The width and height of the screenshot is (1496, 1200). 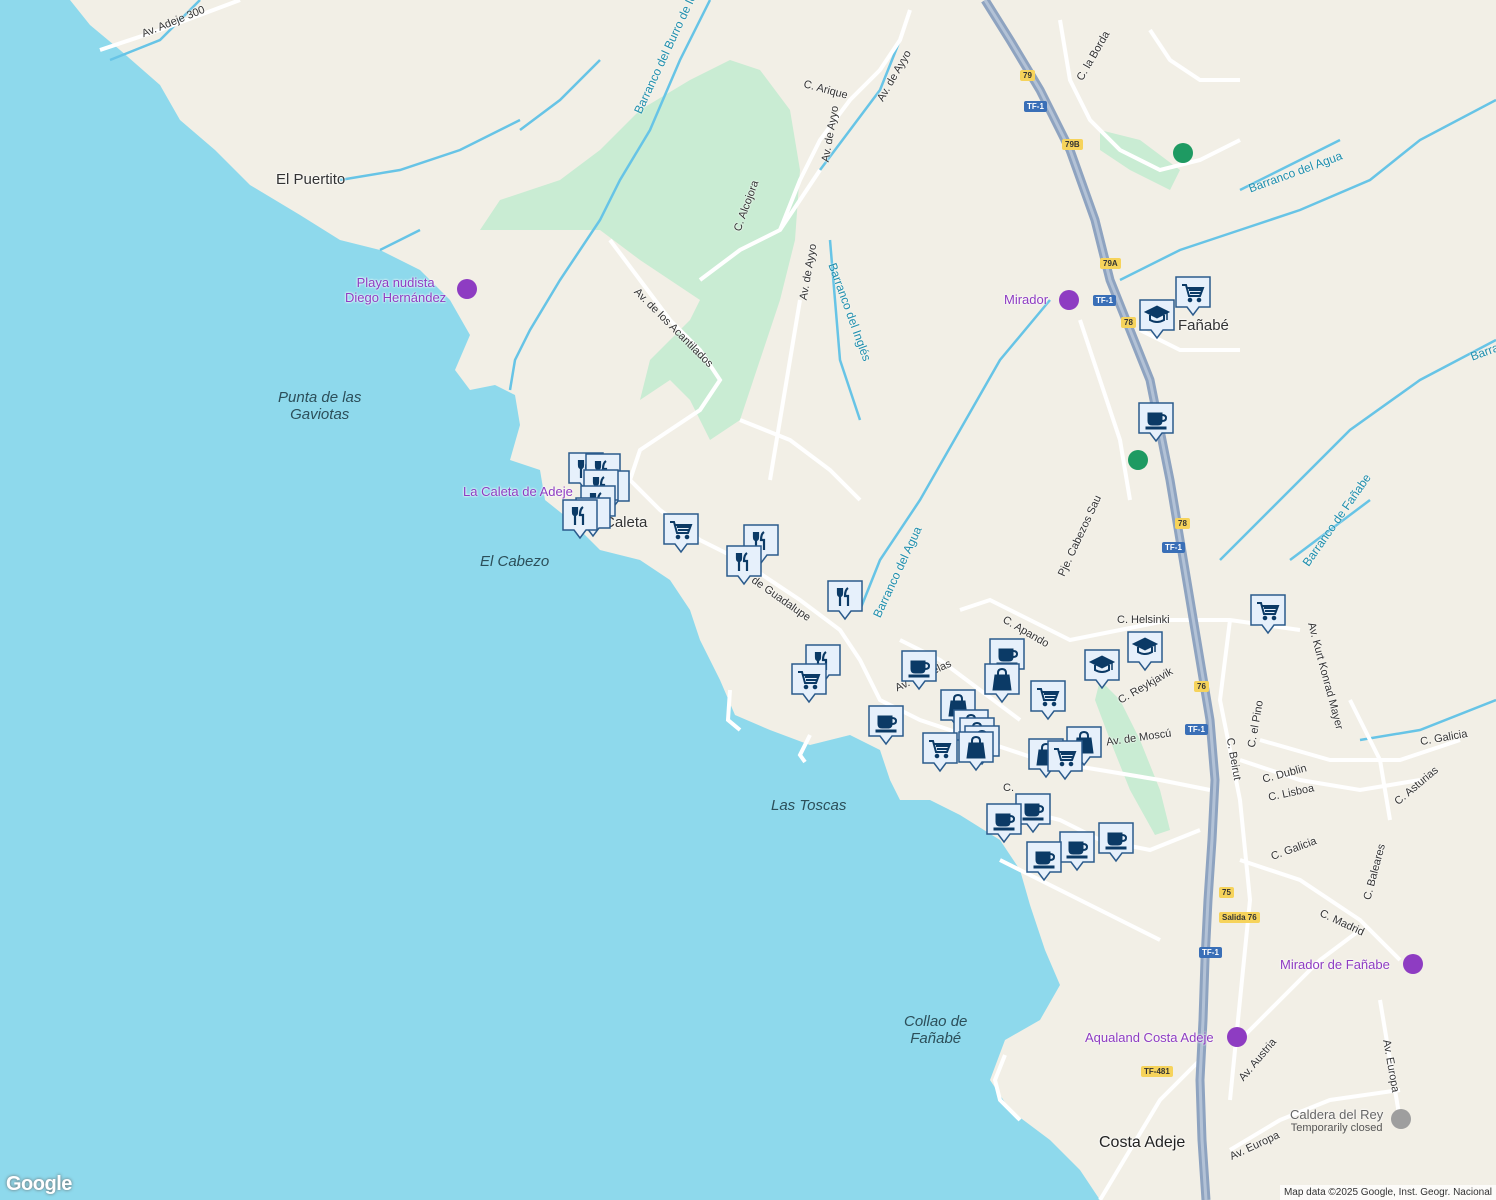 What do you see at coordinates (1239, 917) in the screenshot?
I see `route-shield: Salida 76` at bounding box center [1239, 917].